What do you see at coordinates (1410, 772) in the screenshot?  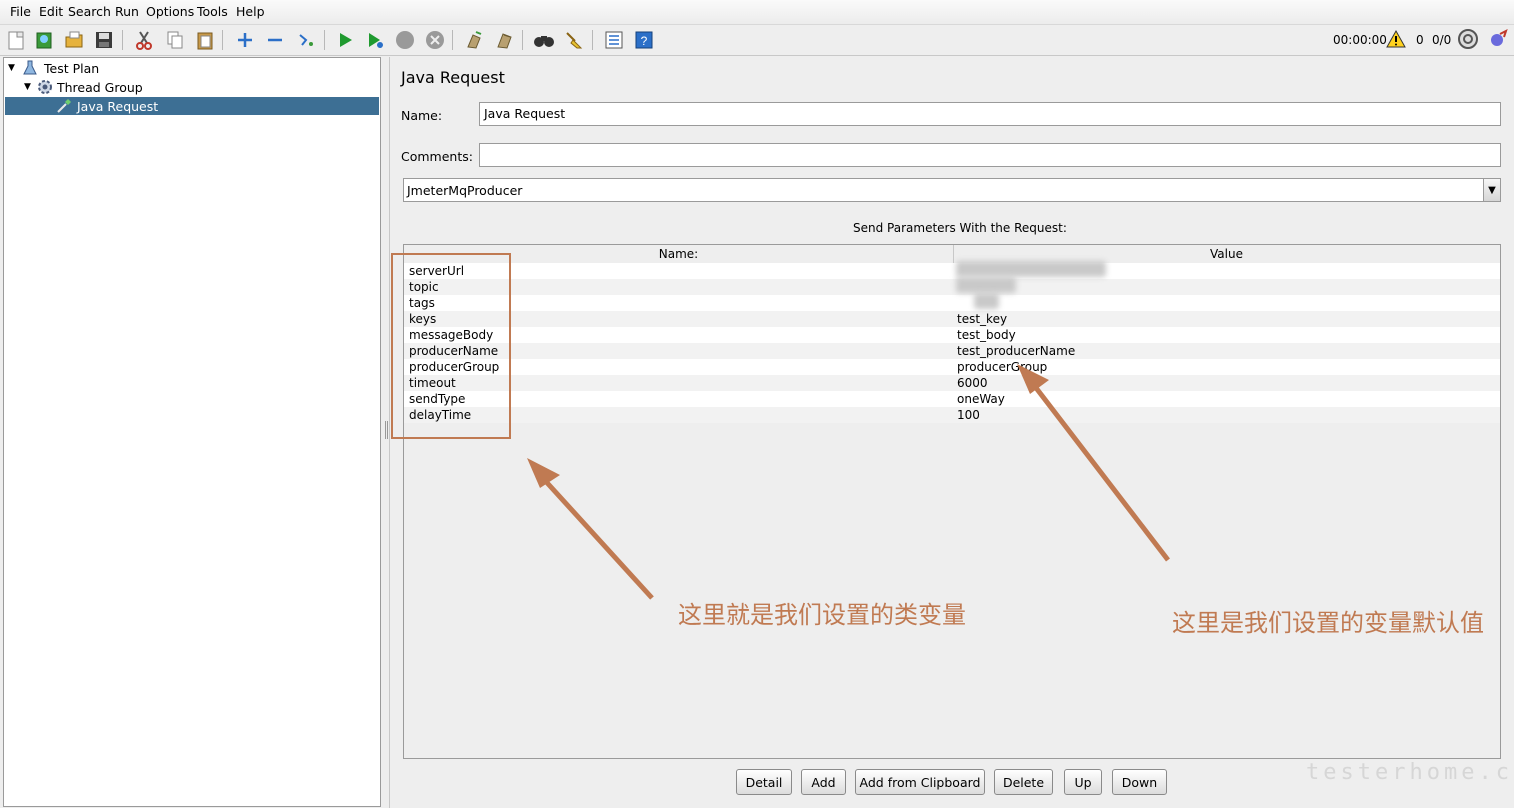 I see `watermark: testerhome.com` at bounding box center [1410, 772].